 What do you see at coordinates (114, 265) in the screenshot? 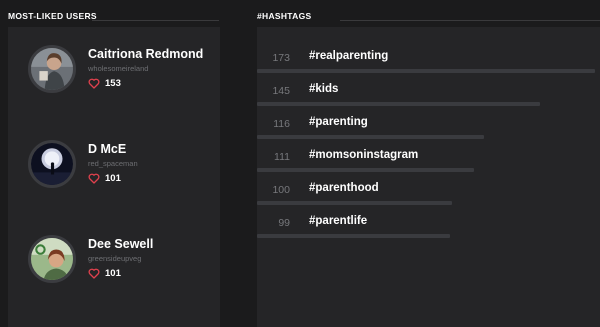
I see `user-card: Dee Sewell greensideupveg 101` at bounding box center [114, 265].